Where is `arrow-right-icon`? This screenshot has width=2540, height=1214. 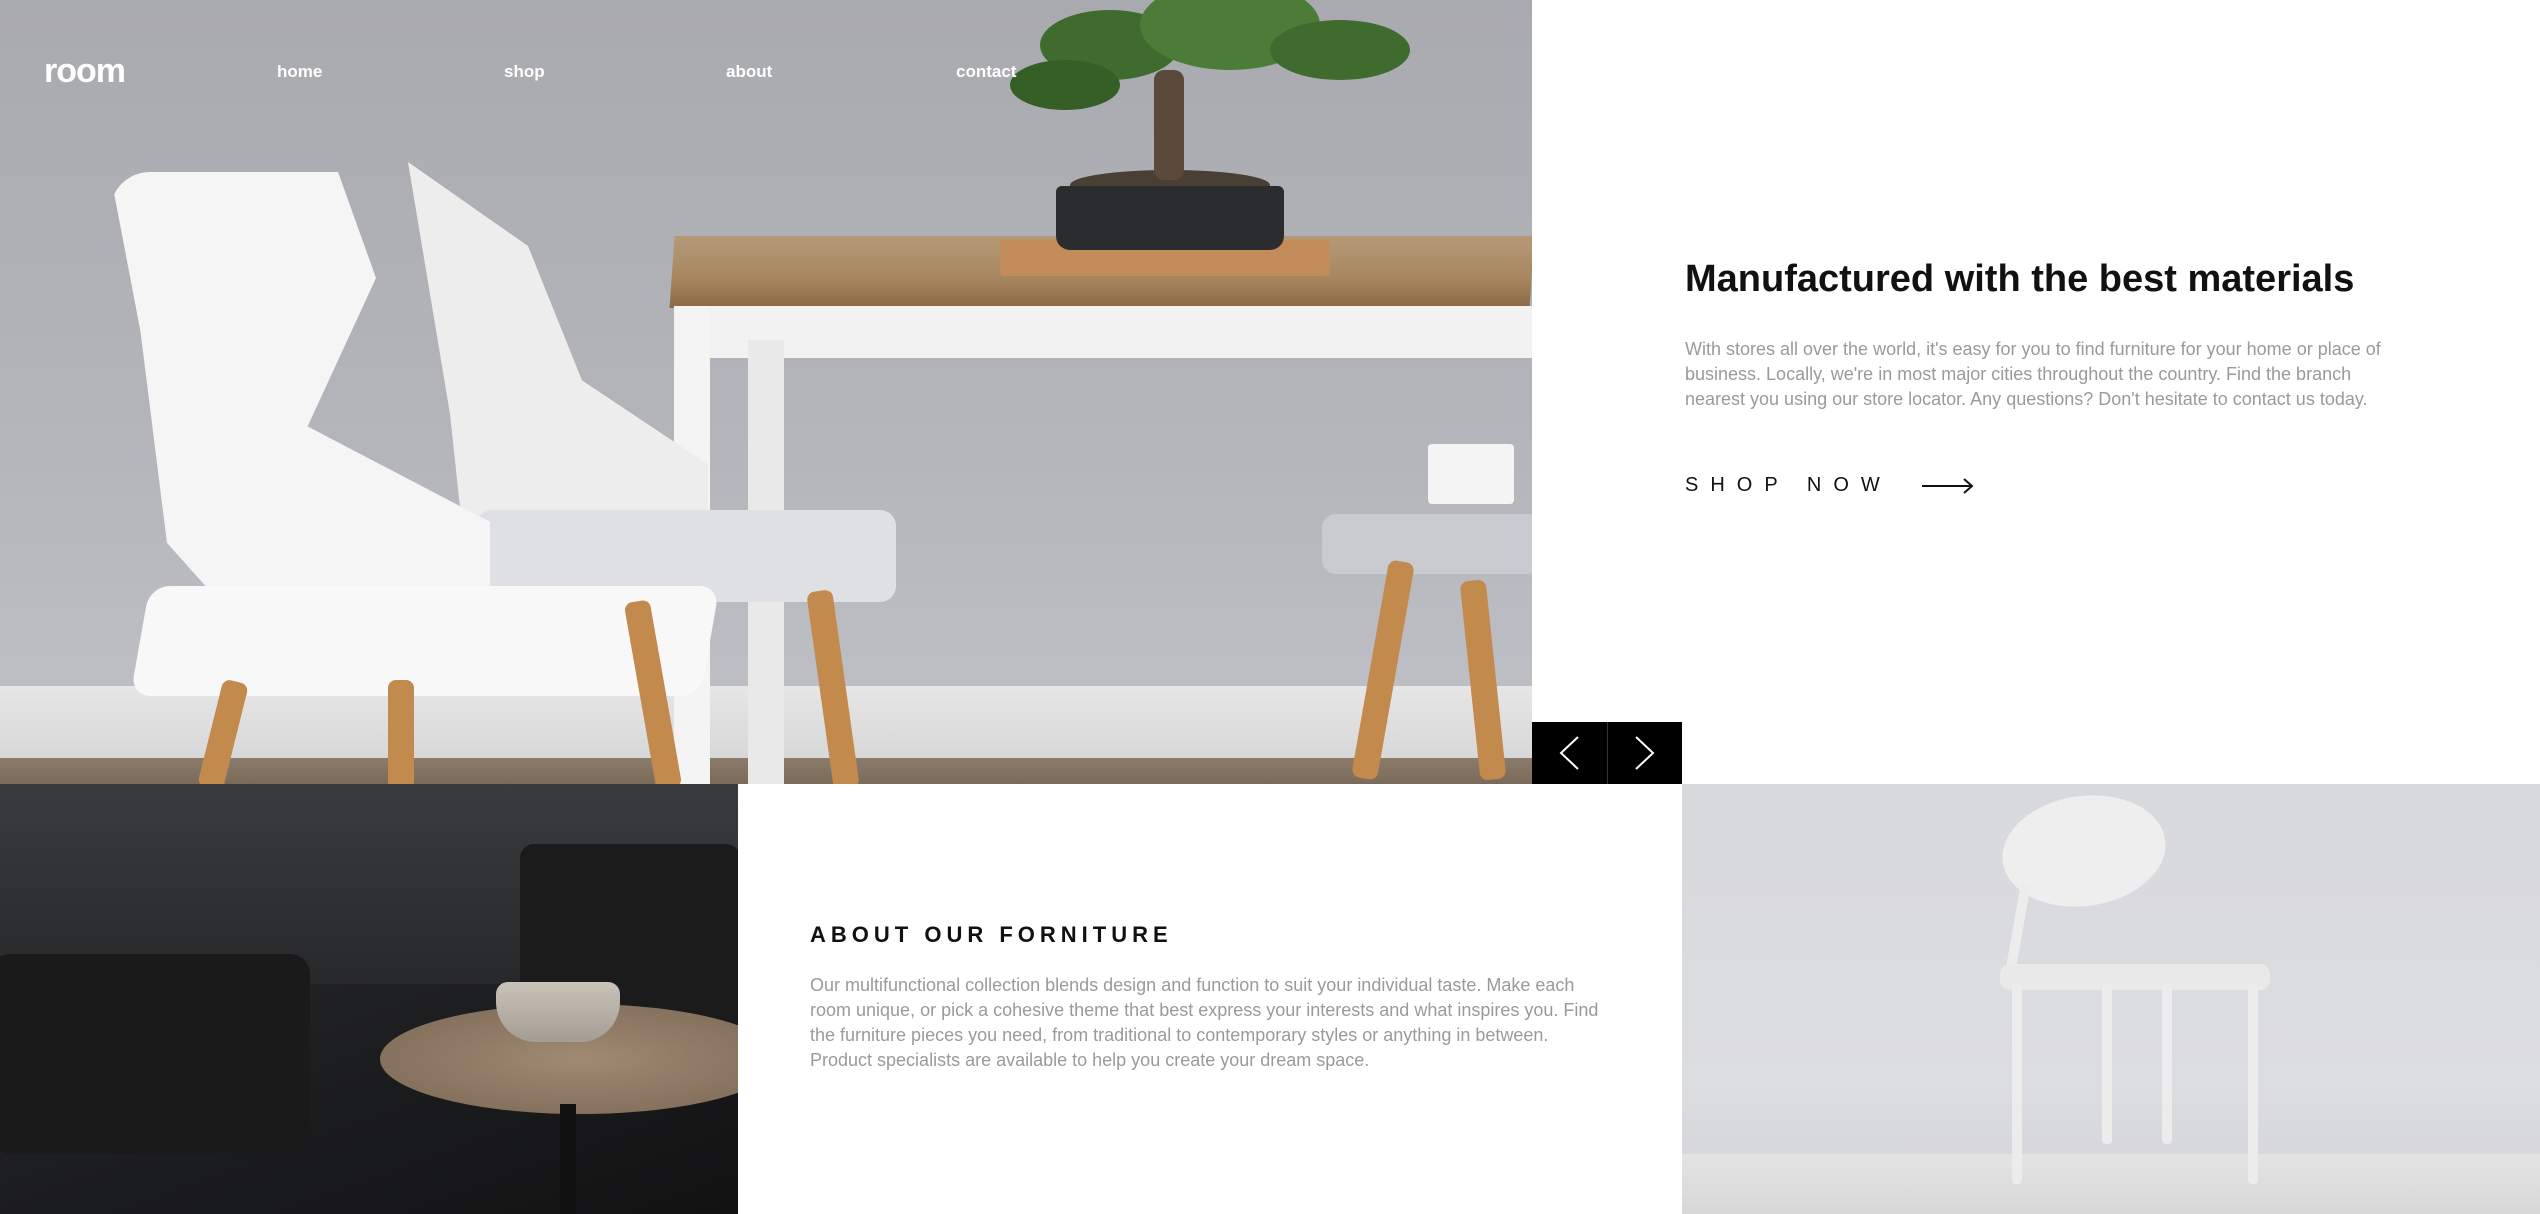
arrow-right-icon is located at coordinates (1947, 485).